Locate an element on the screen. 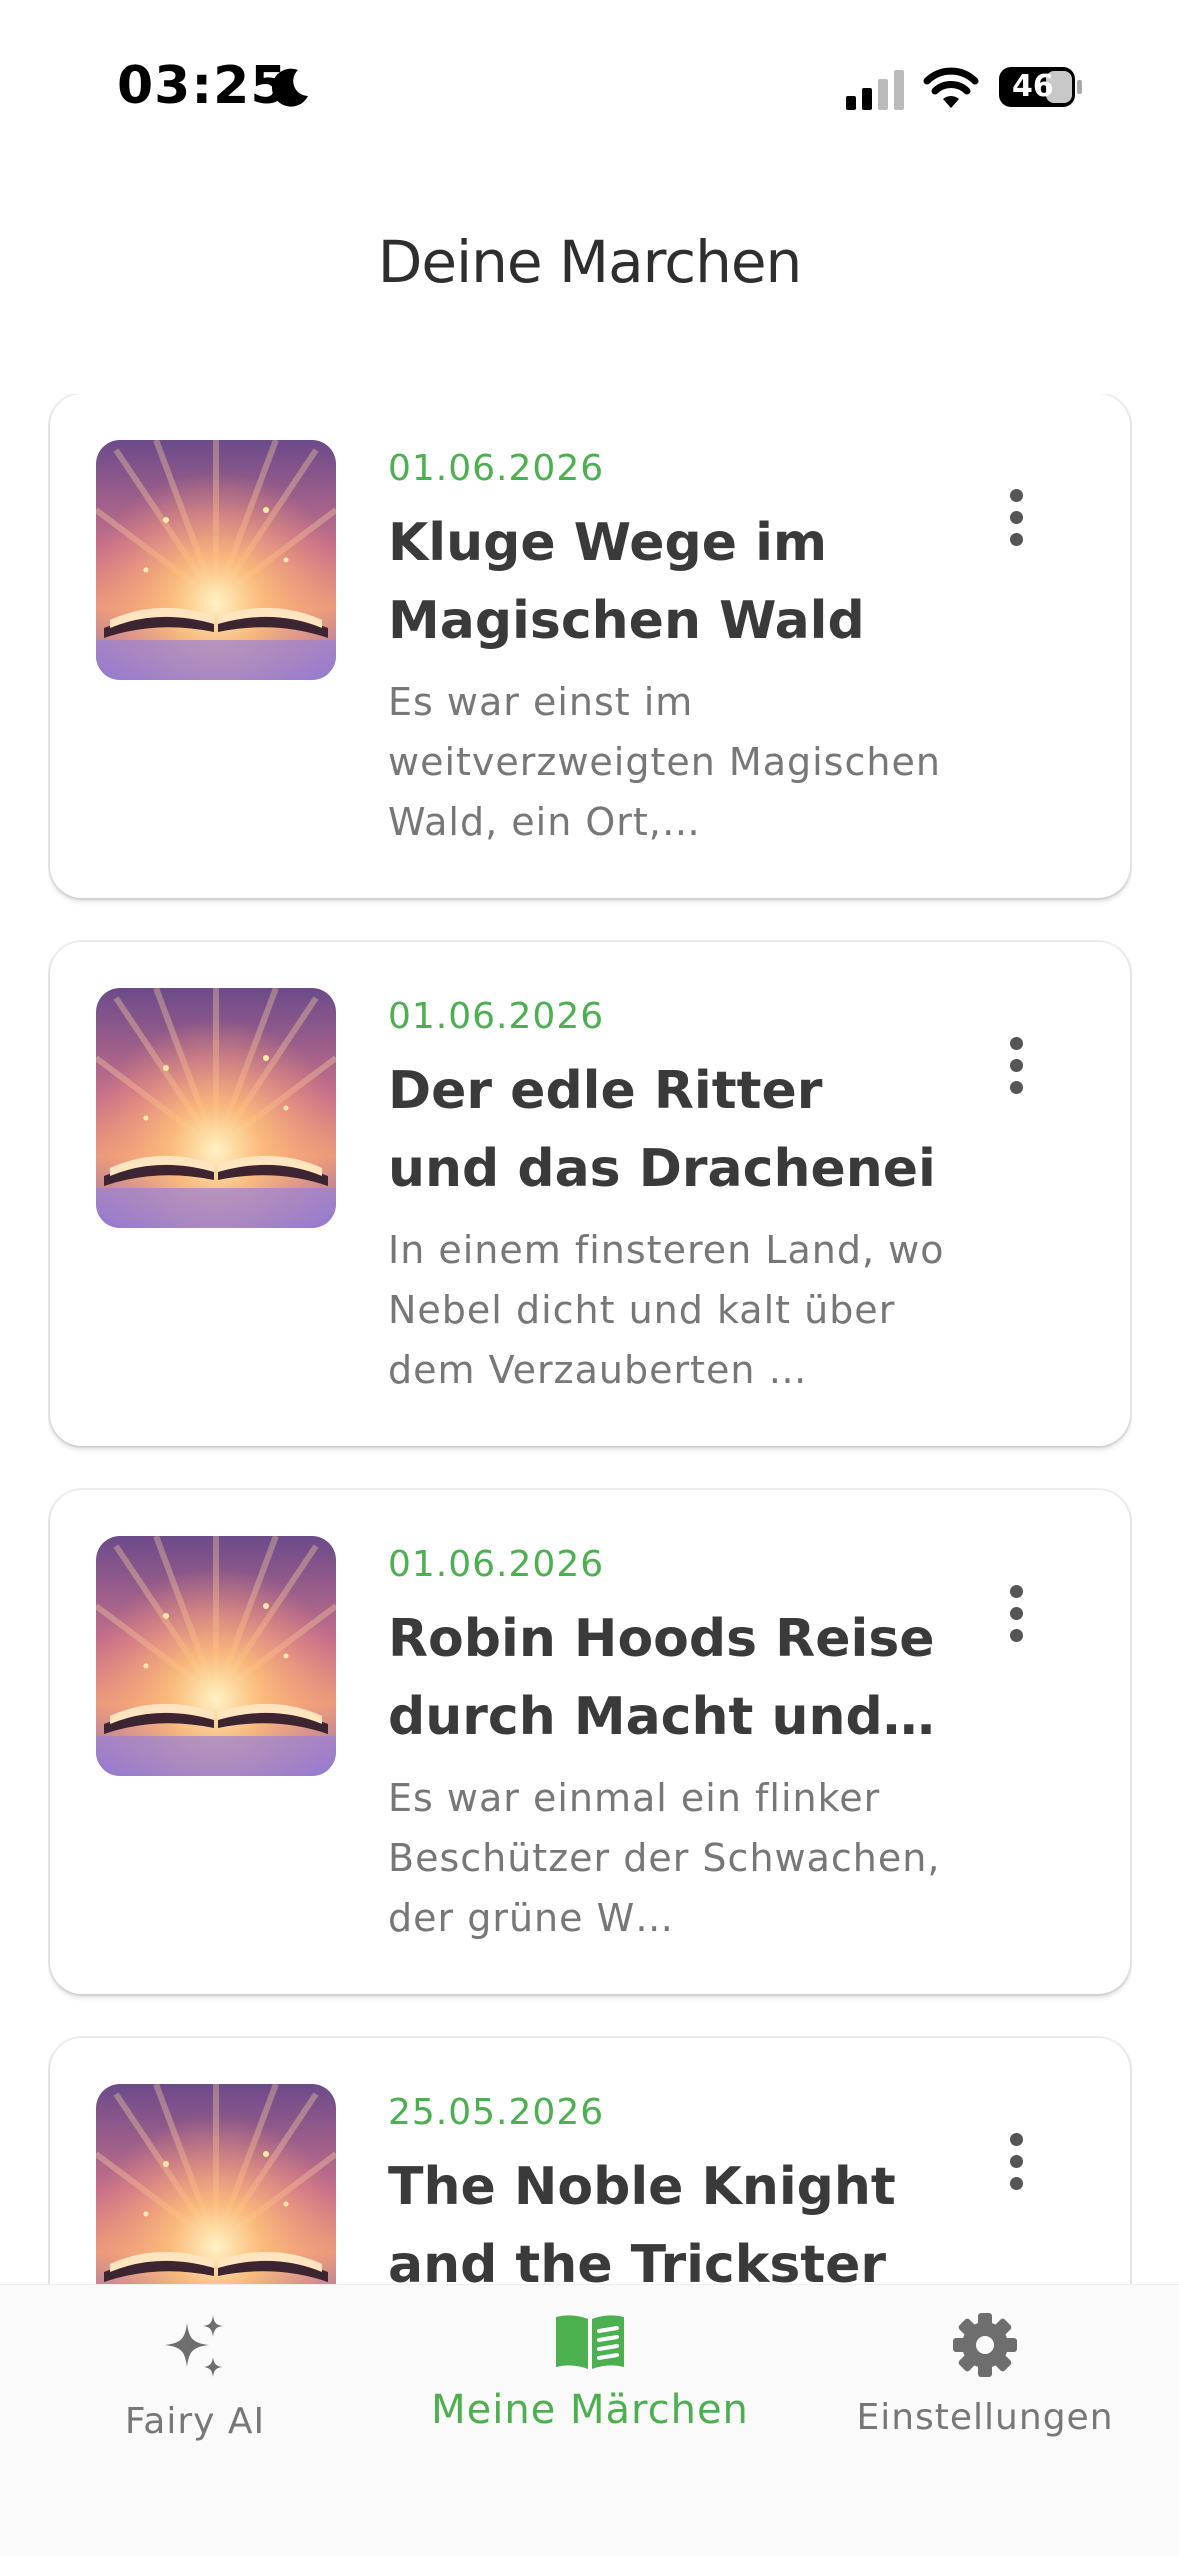  moon-icon is located at coordinates (289, 87).